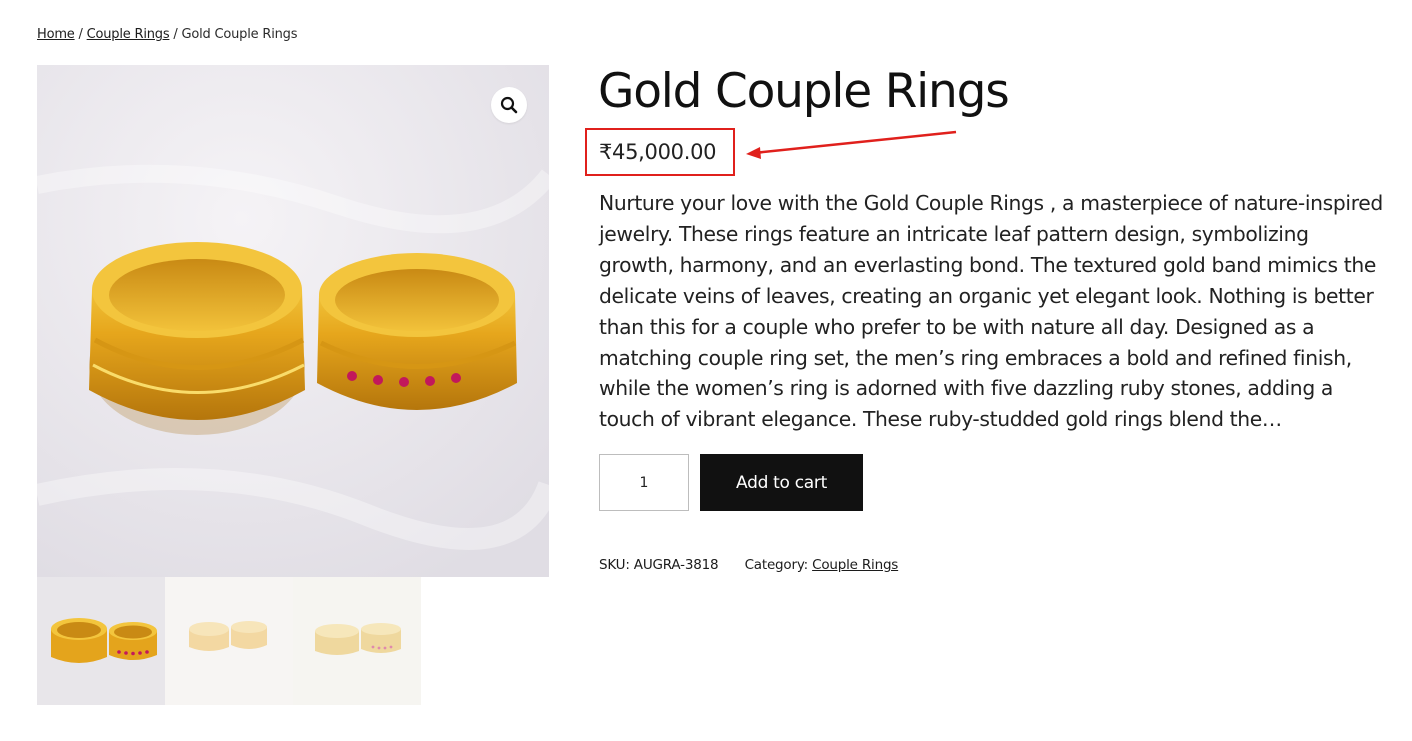  Describe the element at coordinates (239, 34) in the screenshot. I see `breadcrumb-current: Gold Couple Rings` at that location.